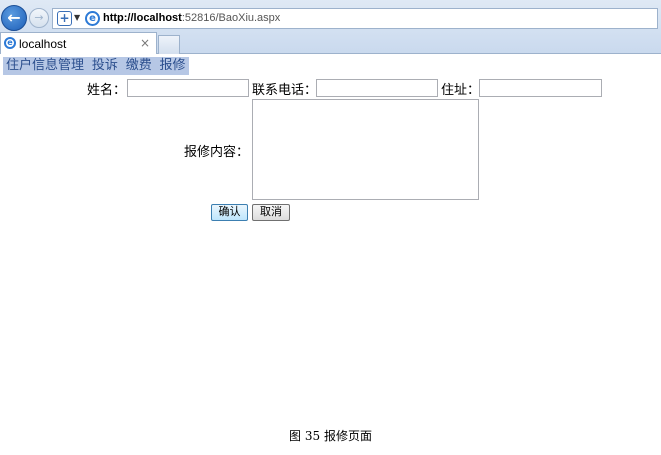  What do you see at coordinates (271, 212) in the screenshot?
I see `cancel-button: 取消` at bounding box center [271, 212].